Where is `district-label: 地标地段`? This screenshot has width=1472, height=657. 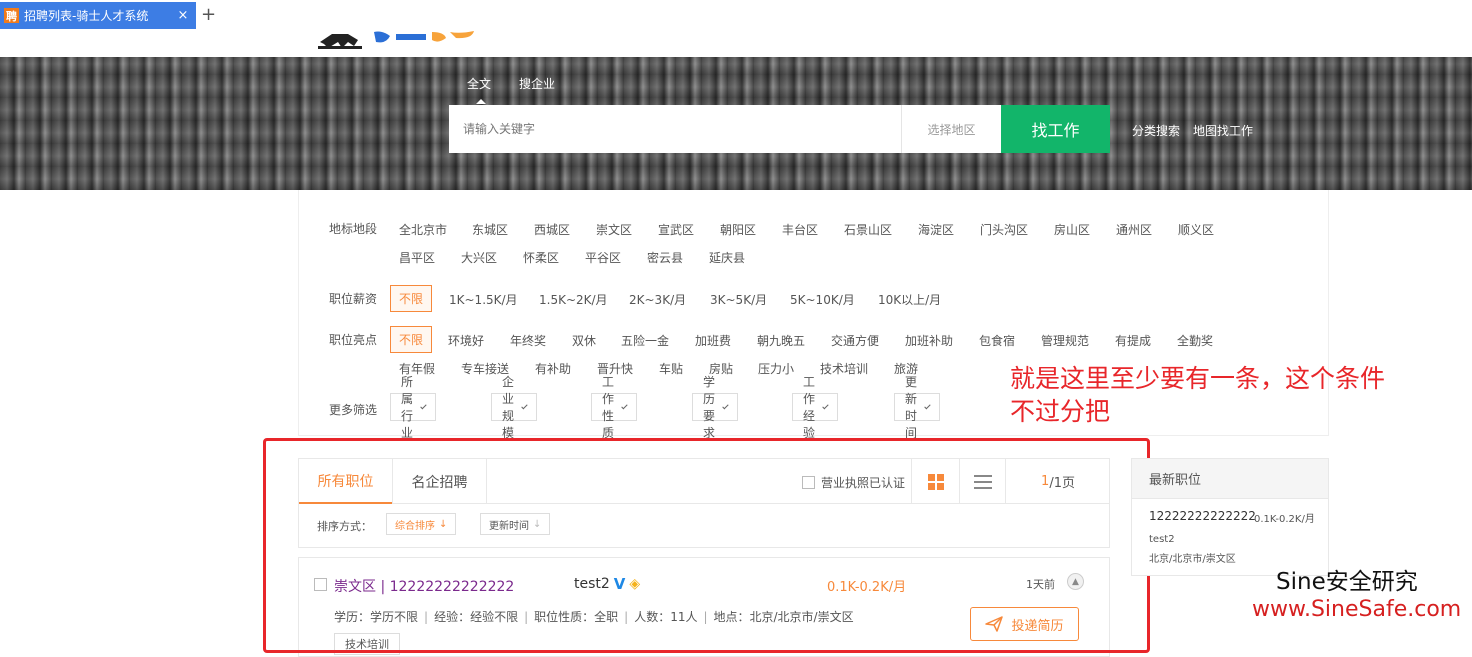
district-label: 地标地段 is located at coordinates (353, 229).